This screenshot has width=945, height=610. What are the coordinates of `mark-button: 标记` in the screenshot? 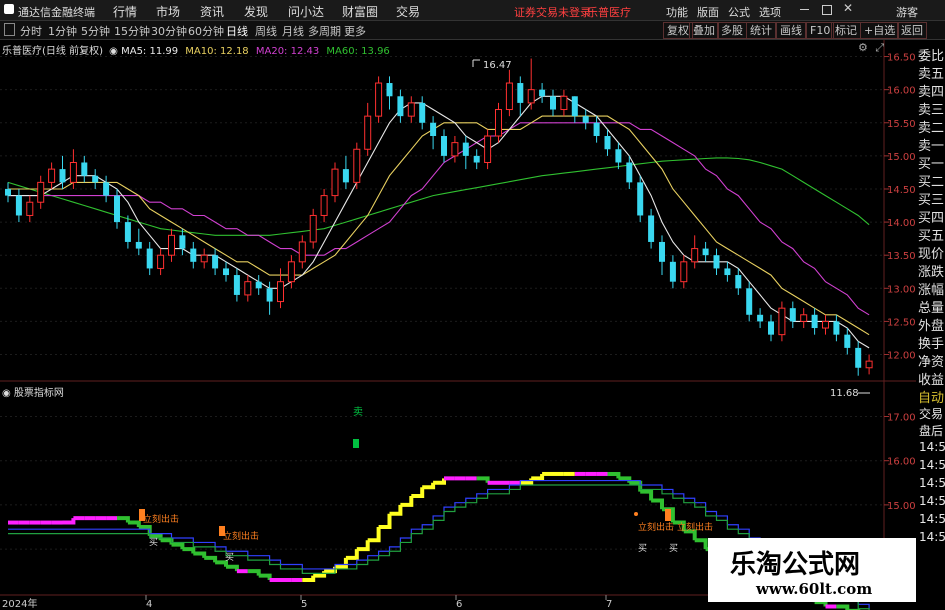 It's located at (846, 30).